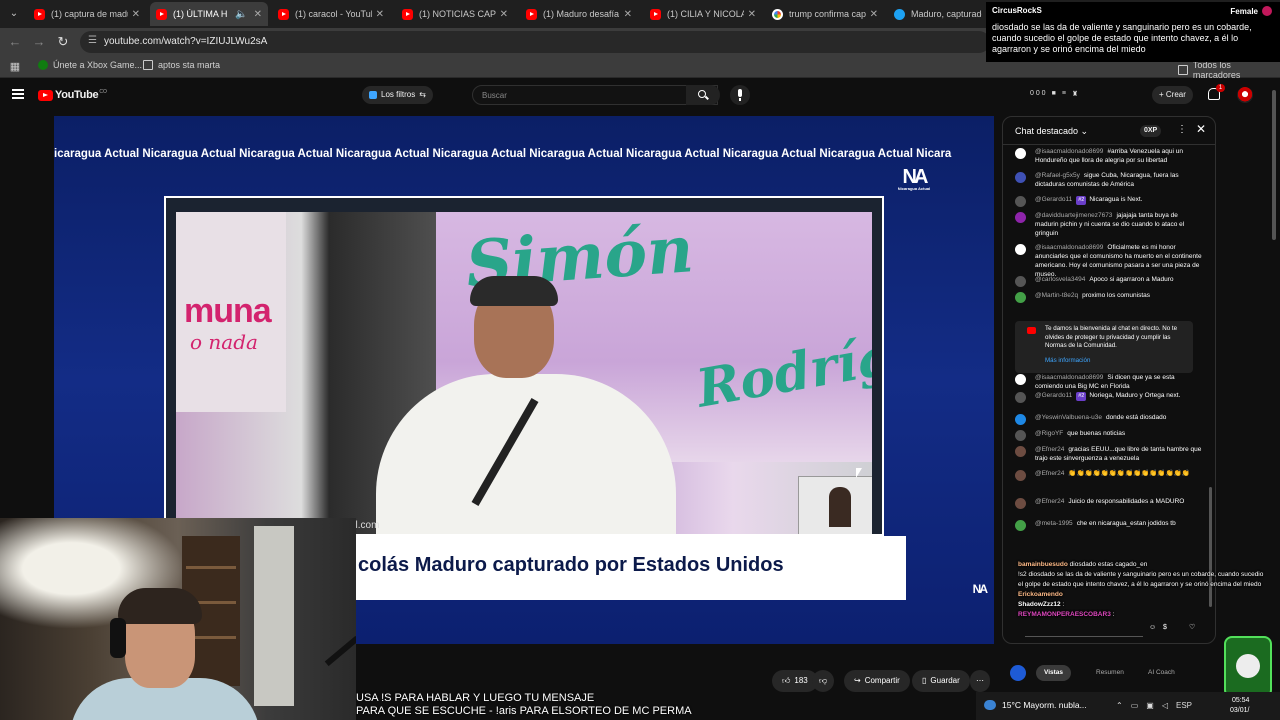  What do you see at coordinates (1018, 673) in the screenshot?
I see `extension-logo-icon` at bounding box center [1018, 673].